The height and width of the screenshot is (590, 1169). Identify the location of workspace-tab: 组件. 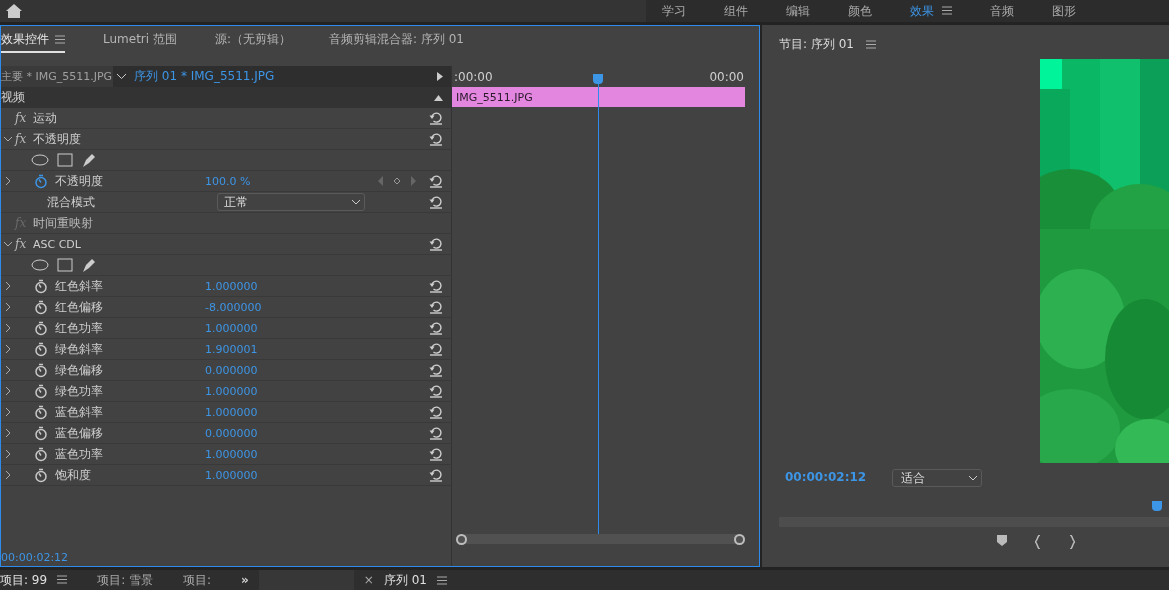
(736, 11).